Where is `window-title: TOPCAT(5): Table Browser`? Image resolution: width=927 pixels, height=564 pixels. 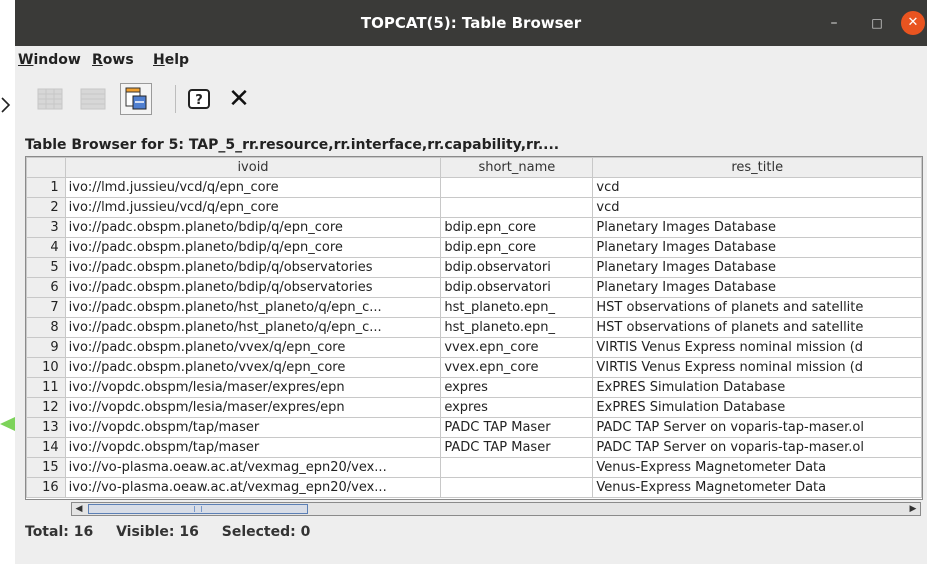 window-title: TOPCAT(5): Table Browser is located at coordinates (471, 23).